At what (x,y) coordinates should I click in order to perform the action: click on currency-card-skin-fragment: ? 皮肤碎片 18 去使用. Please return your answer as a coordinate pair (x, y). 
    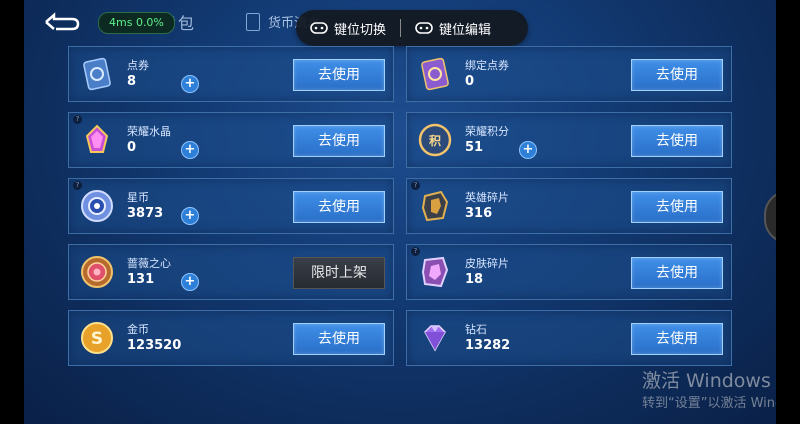
    Looking at the image, I should click on (569, 272).